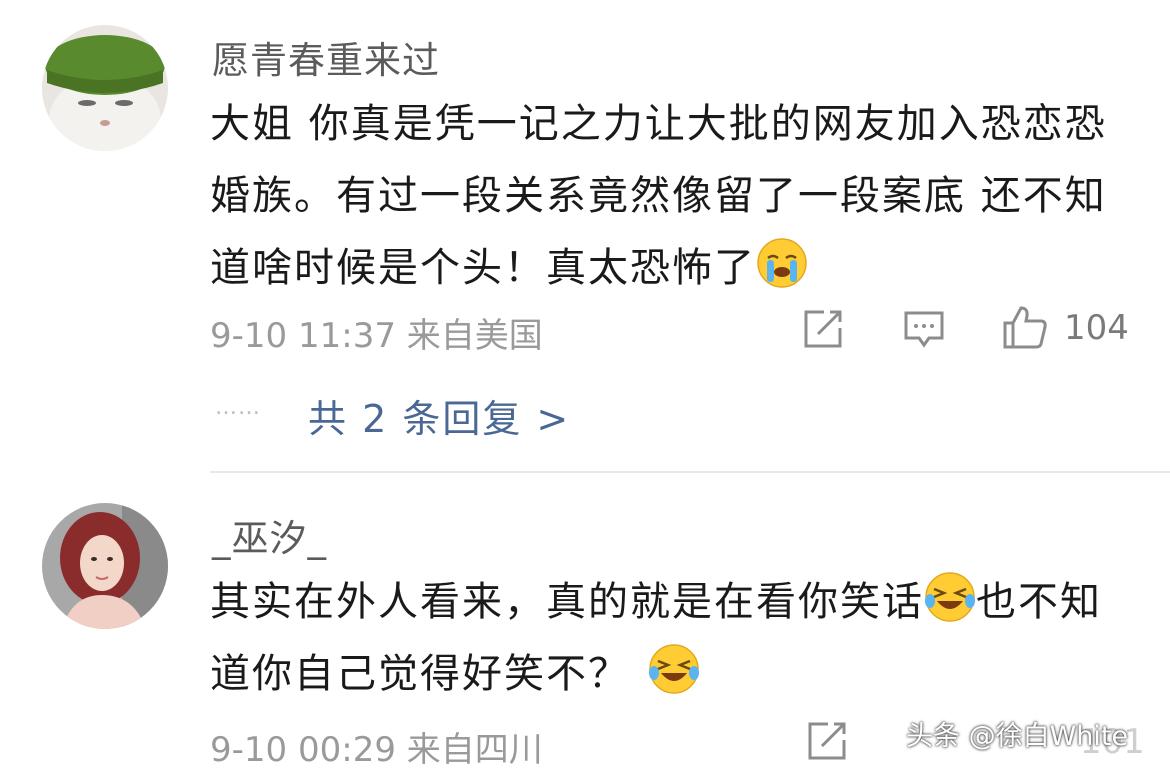  Describe the element at coordinates (1096, 328) in the screenshot. I see `like-count: 104` at that location.